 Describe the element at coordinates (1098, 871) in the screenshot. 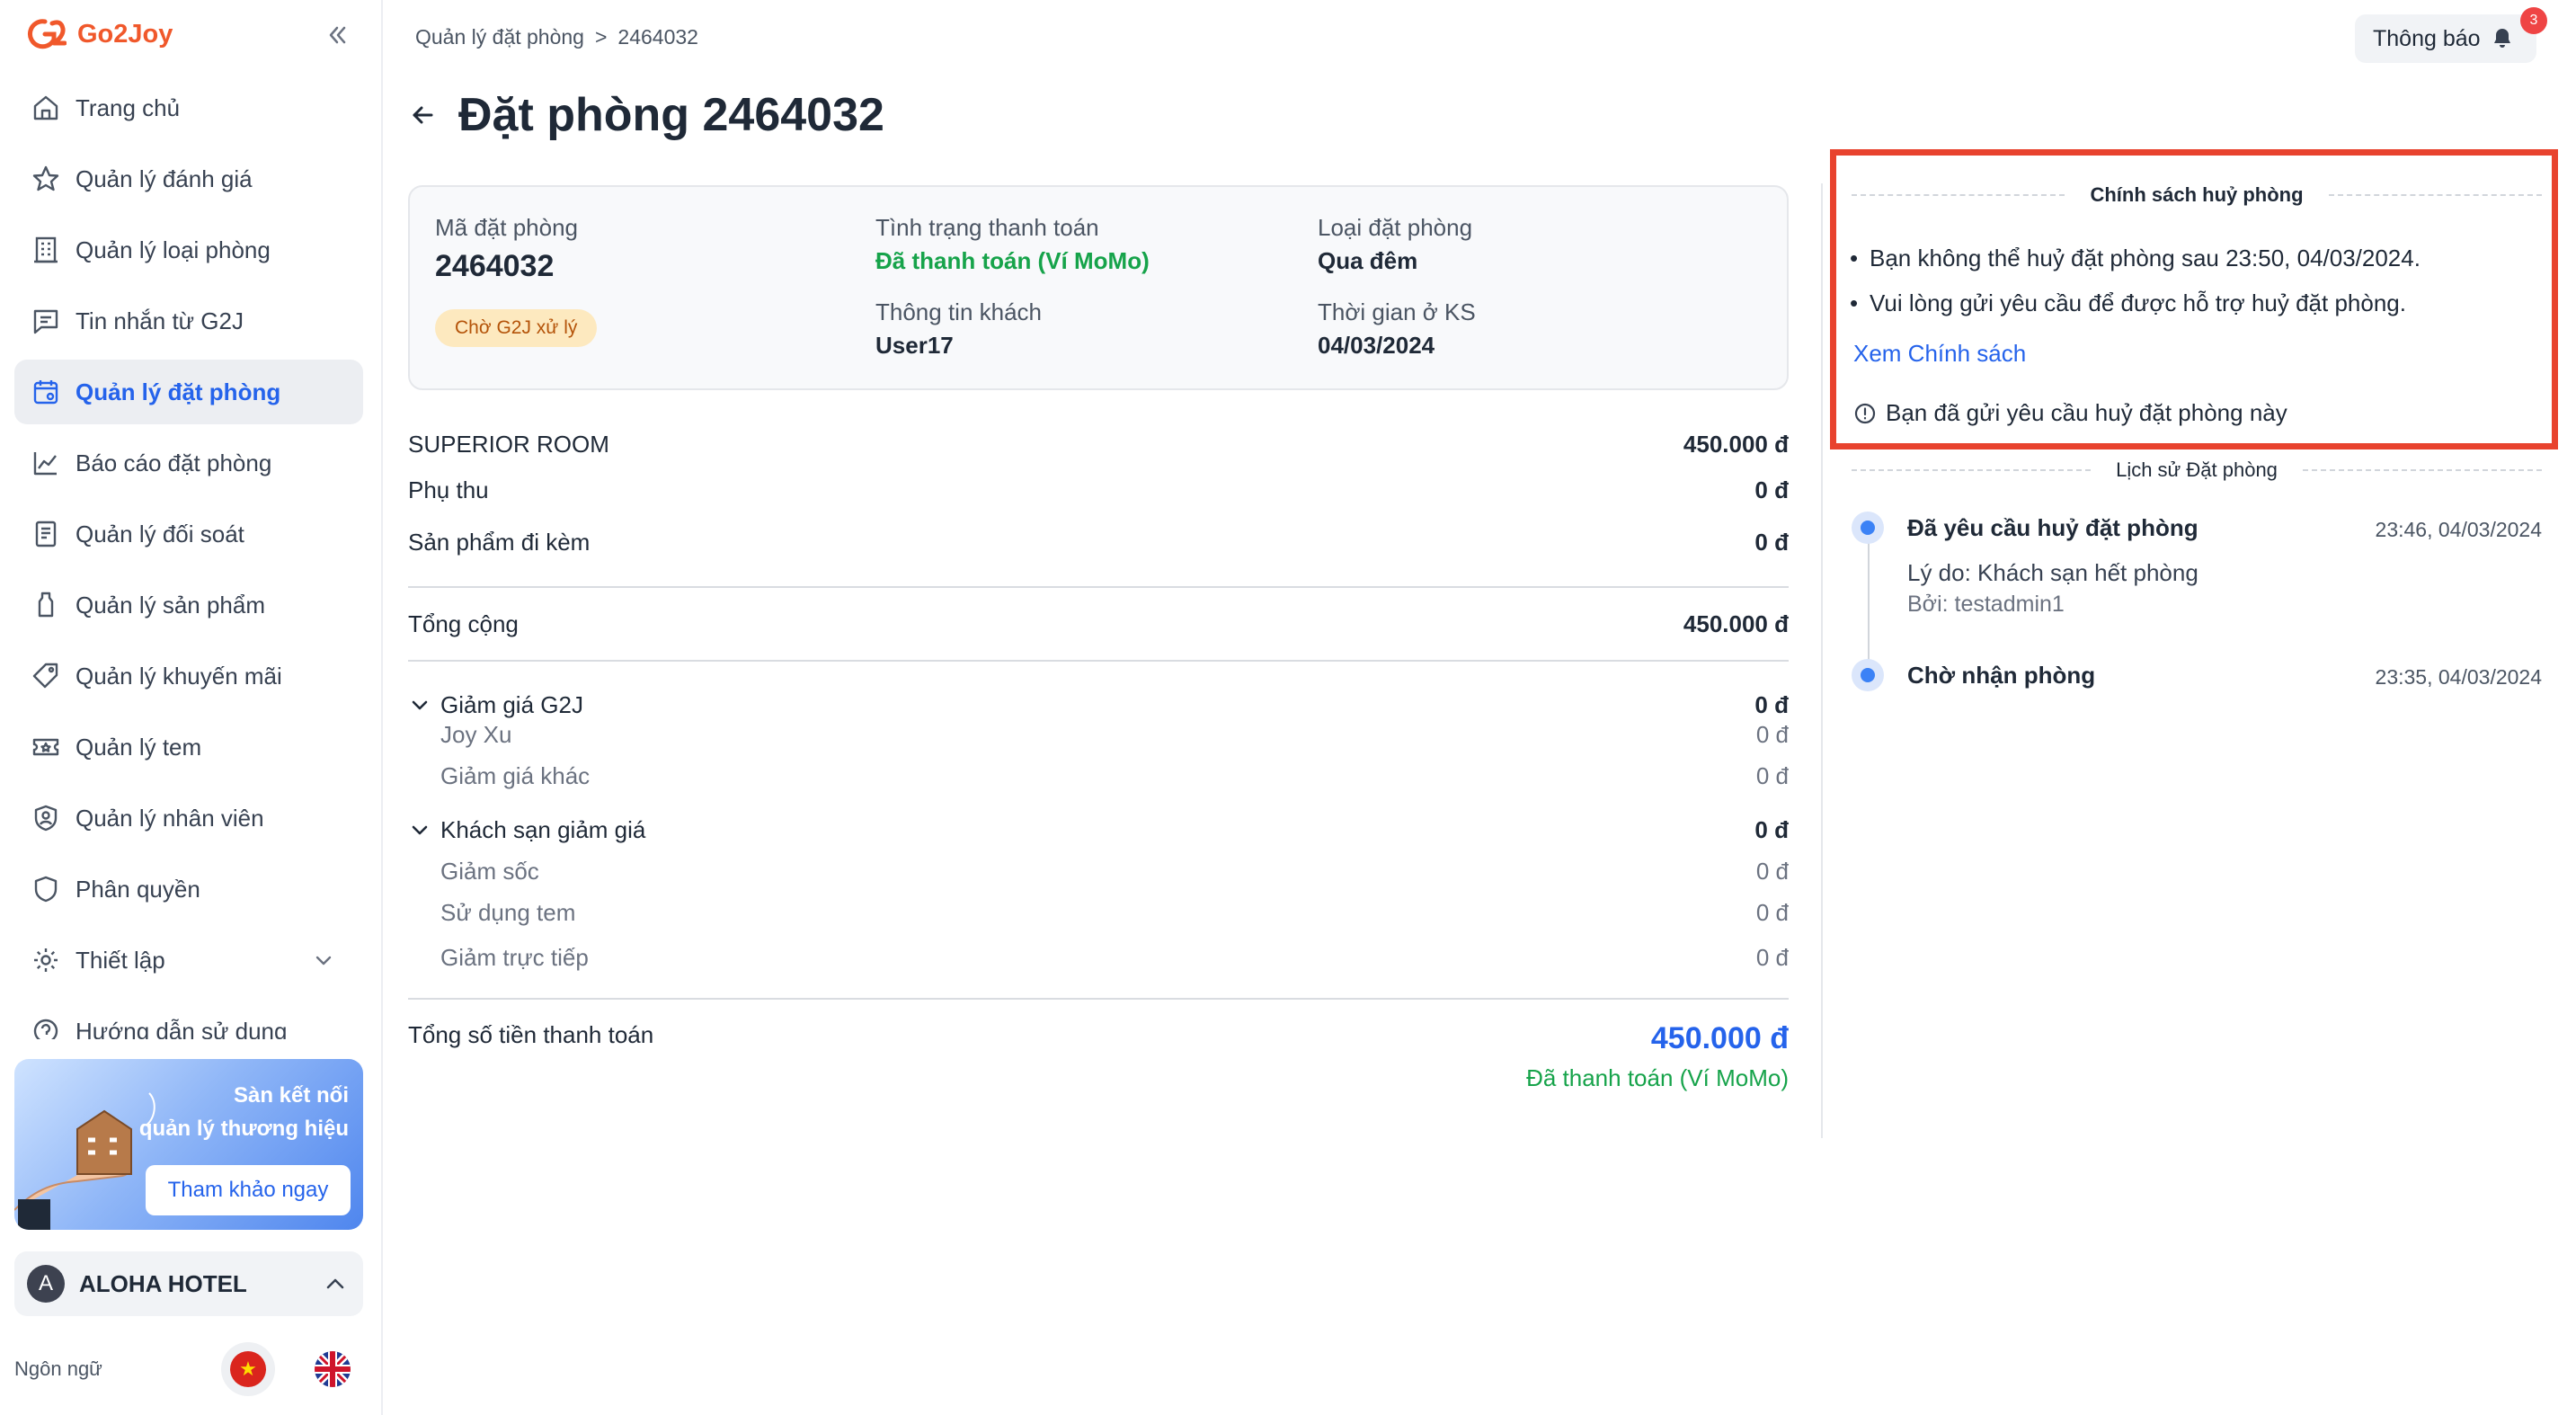

I see `discount-subrow: Giảm sốc 0 đ` at that location.